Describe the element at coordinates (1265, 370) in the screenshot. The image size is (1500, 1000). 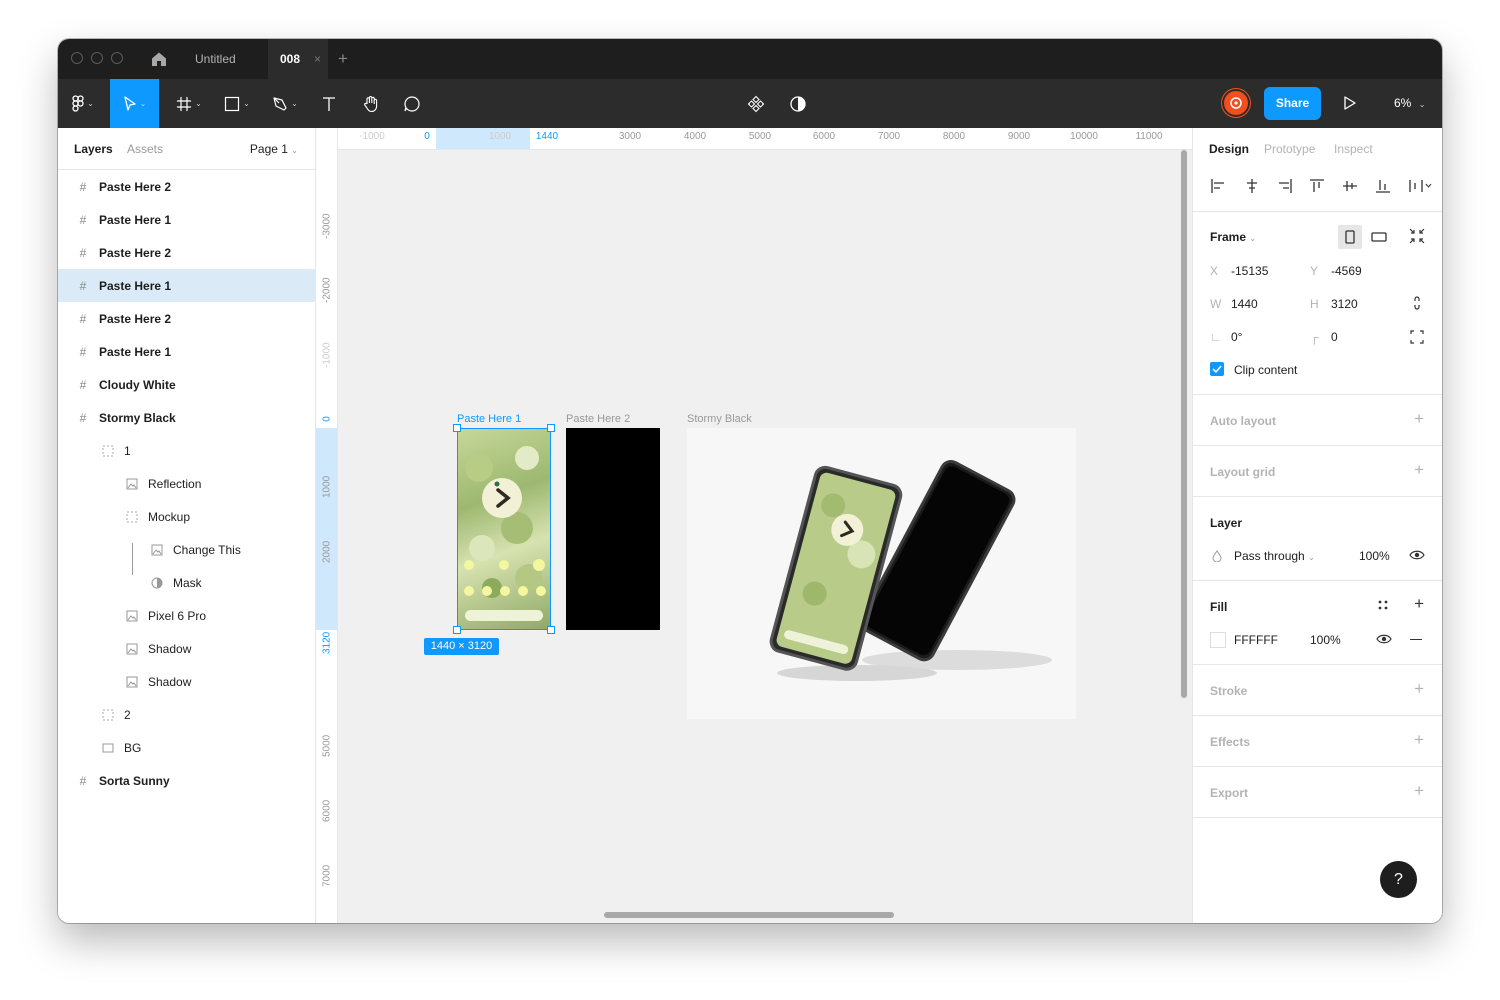
I see `clip-content-label: Clip content` at that location.